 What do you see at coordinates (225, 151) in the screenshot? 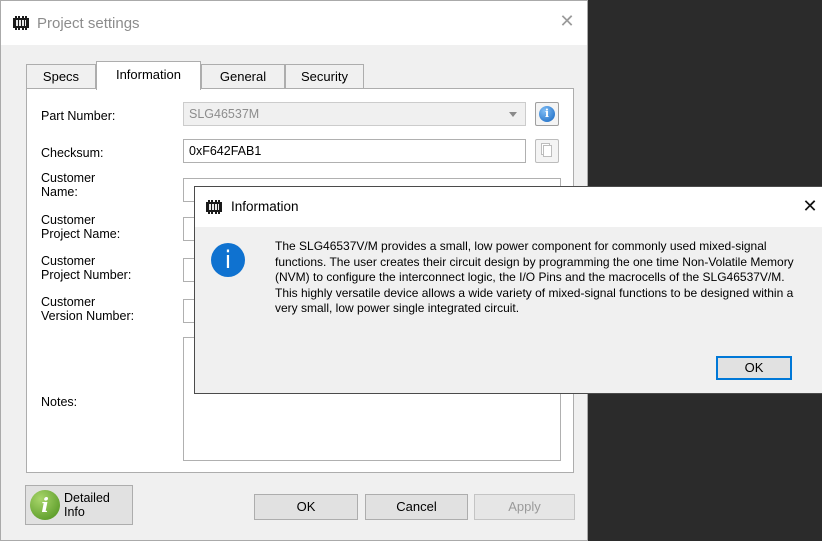
I see `checksum-value: 0xF642FAB1` at bounding box center [225, 151].